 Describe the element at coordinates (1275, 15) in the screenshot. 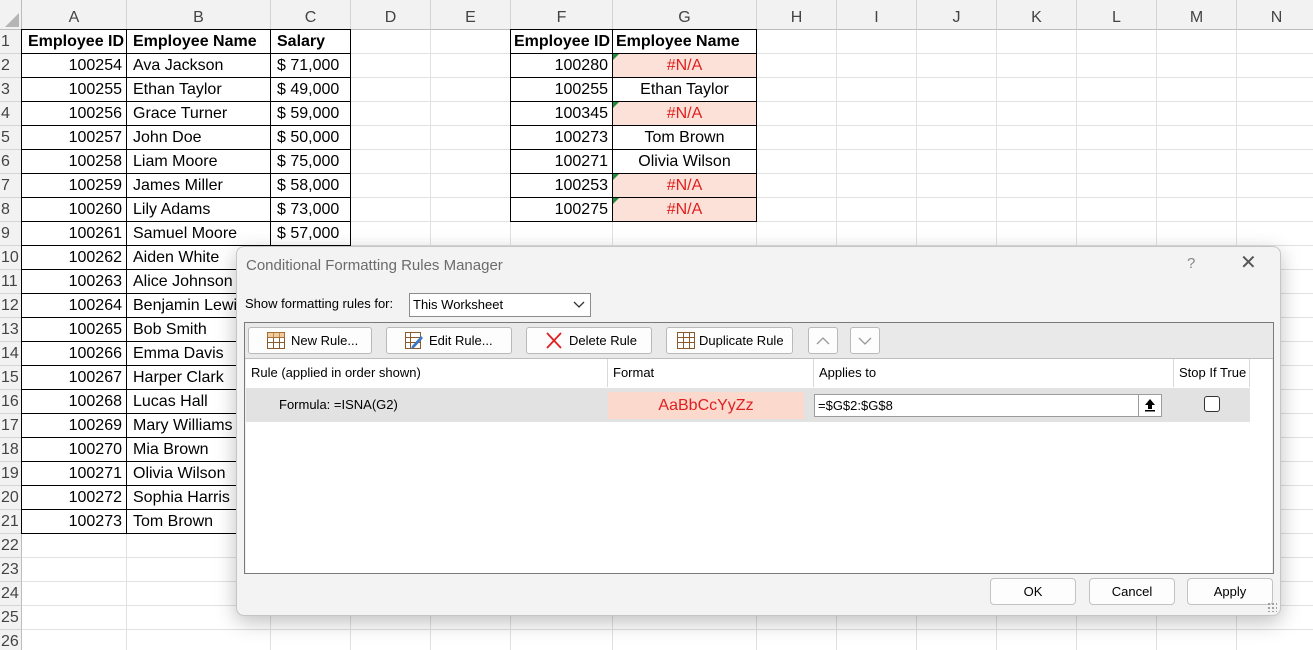

I see `column-header-n: N` at that location.